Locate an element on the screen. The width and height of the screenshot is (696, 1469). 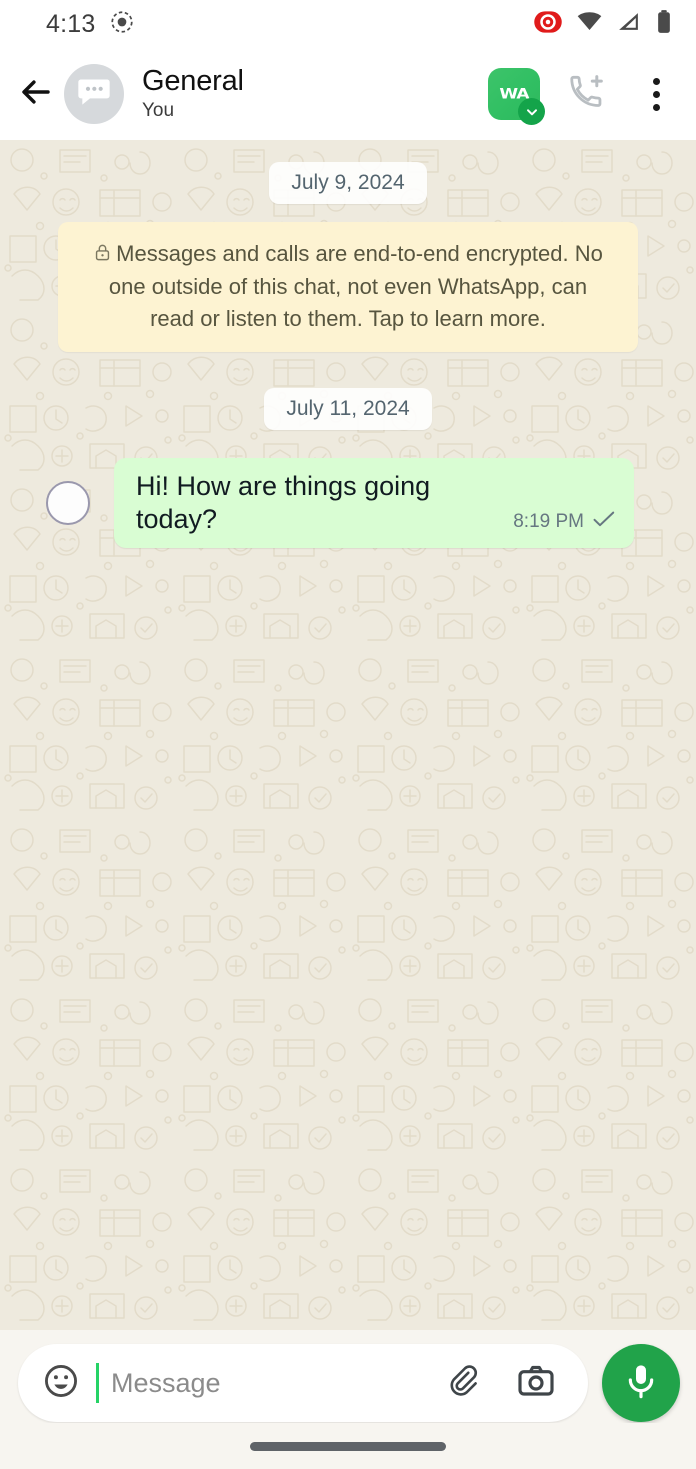
whatsapp-shortcut-icon: WA is located at coordinates (516, 96).